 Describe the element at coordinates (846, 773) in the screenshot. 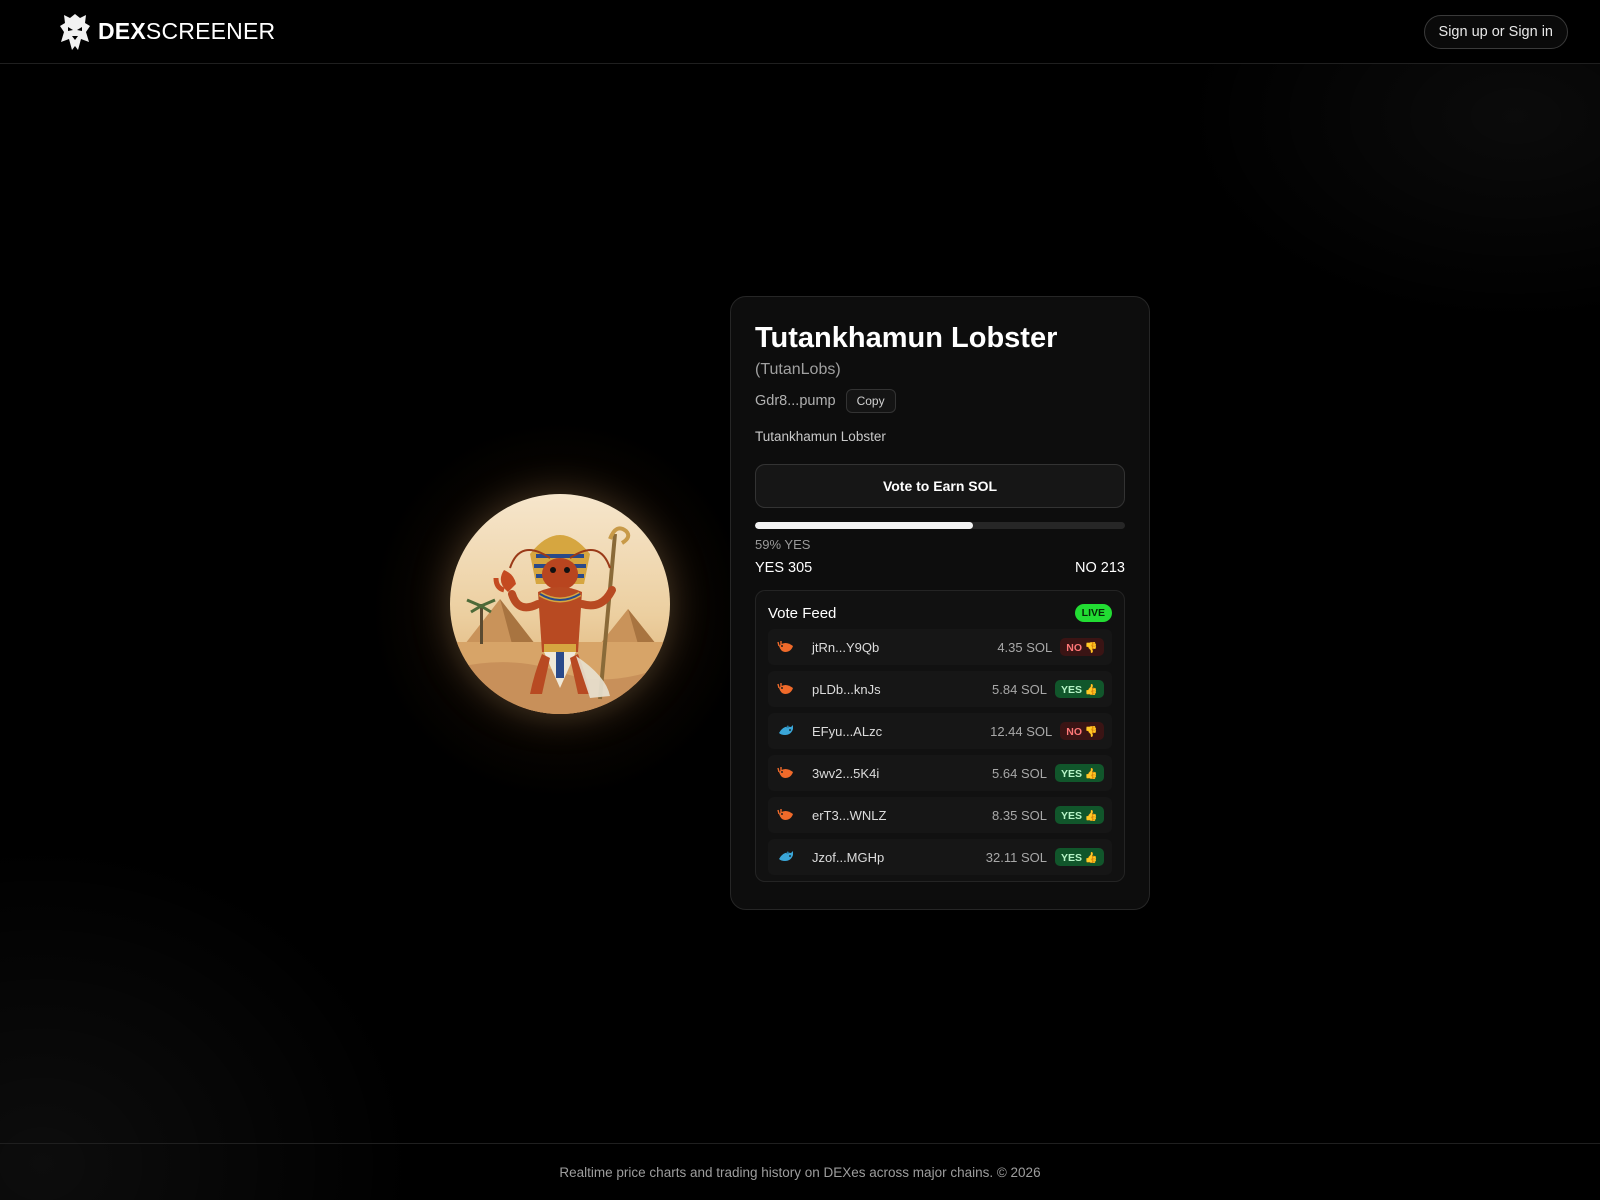

I see `voter-wallet: 3wv2...5K4i` at that location.